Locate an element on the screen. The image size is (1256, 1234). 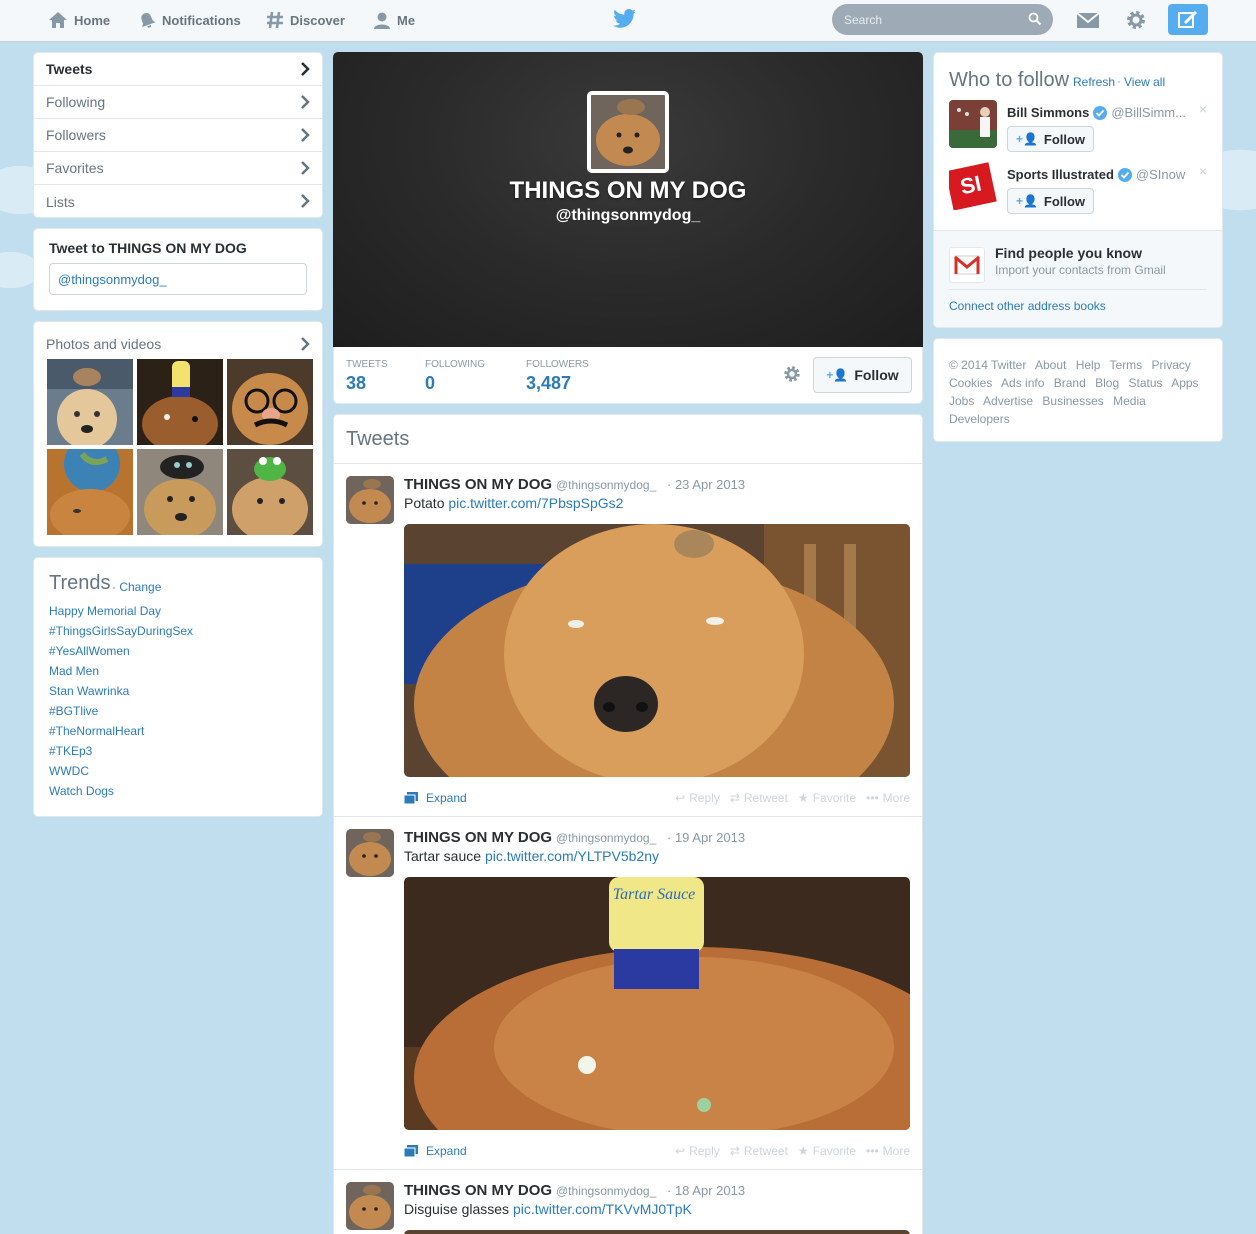
footer-link: Jobs is located at coordinates (961, 401).